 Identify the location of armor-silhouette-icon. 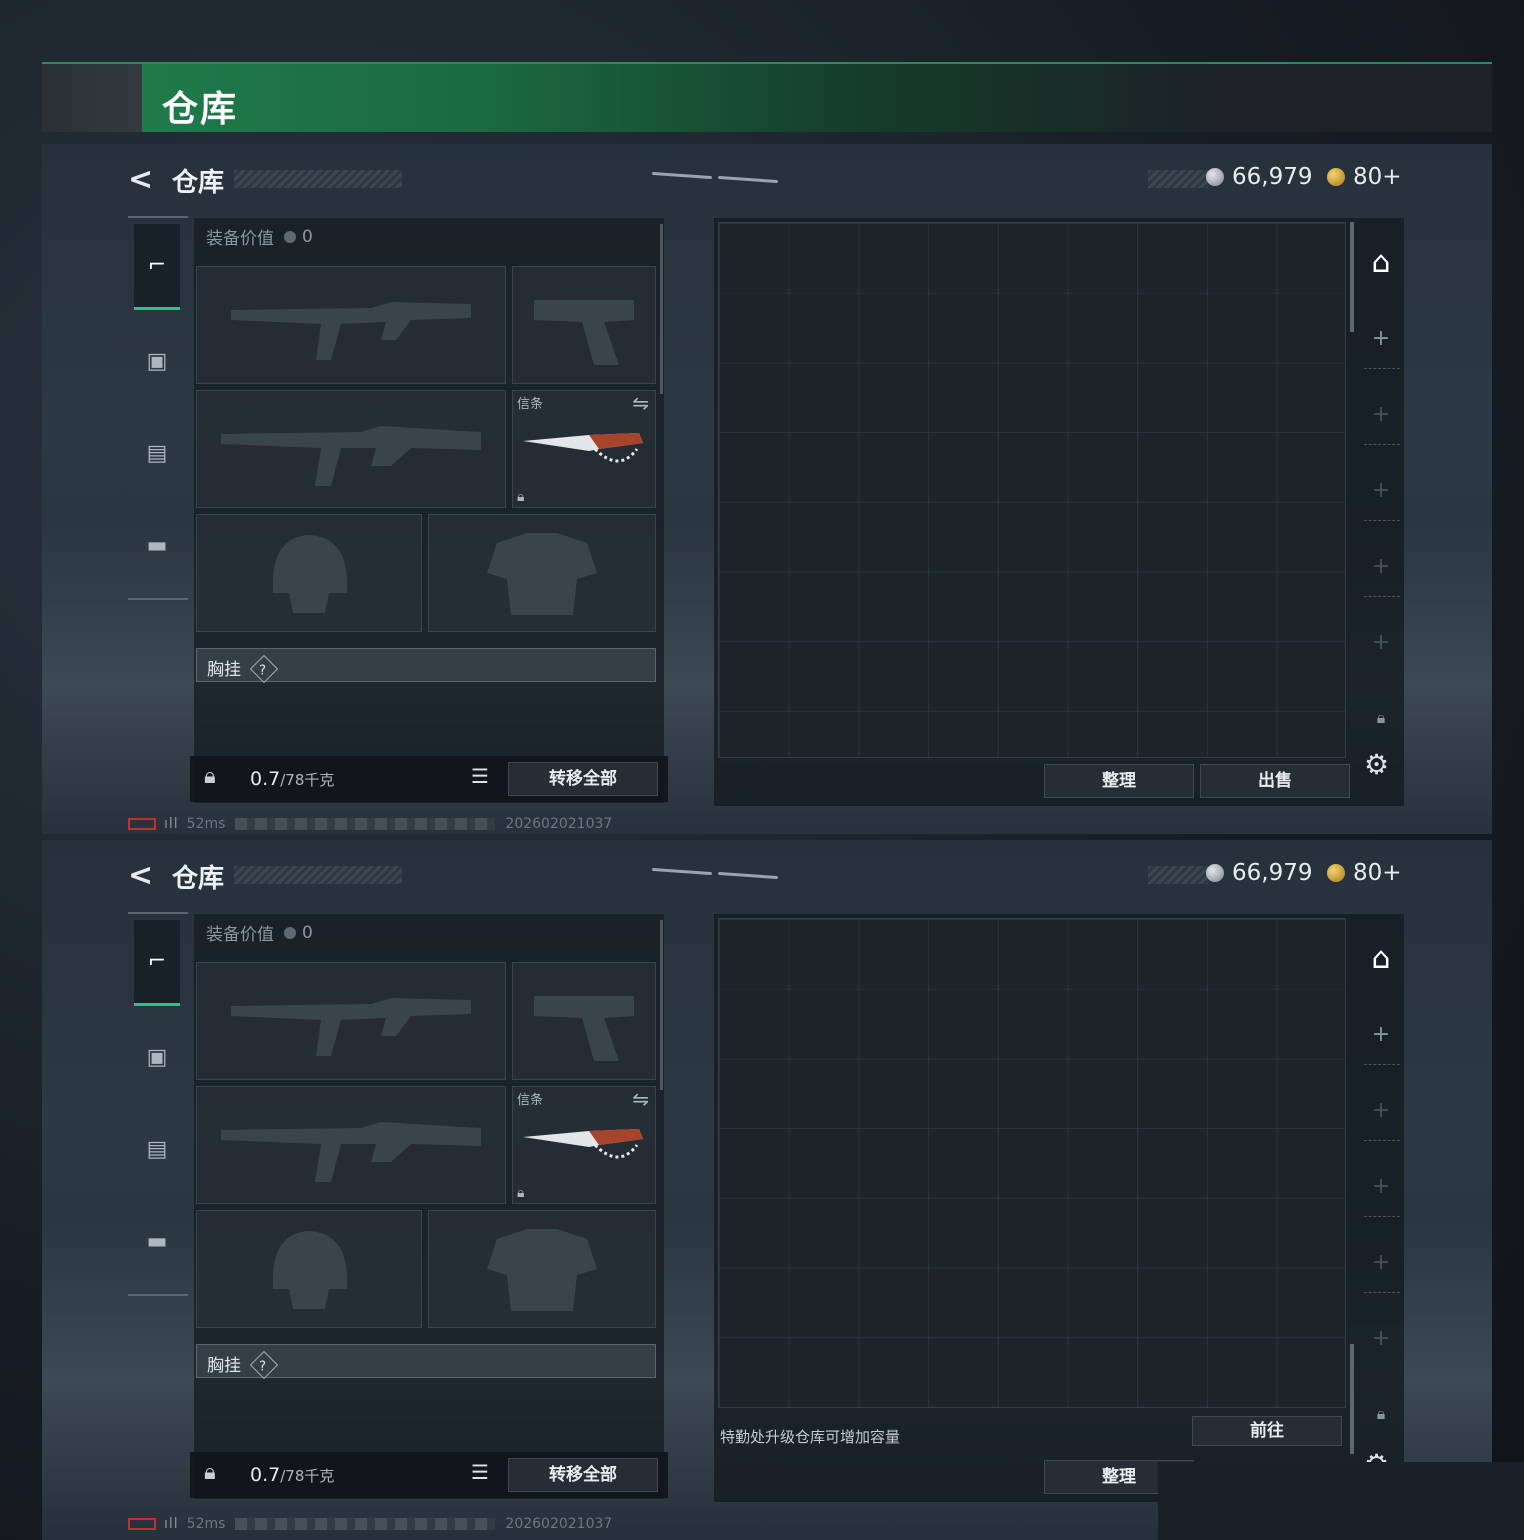
(542, 574).